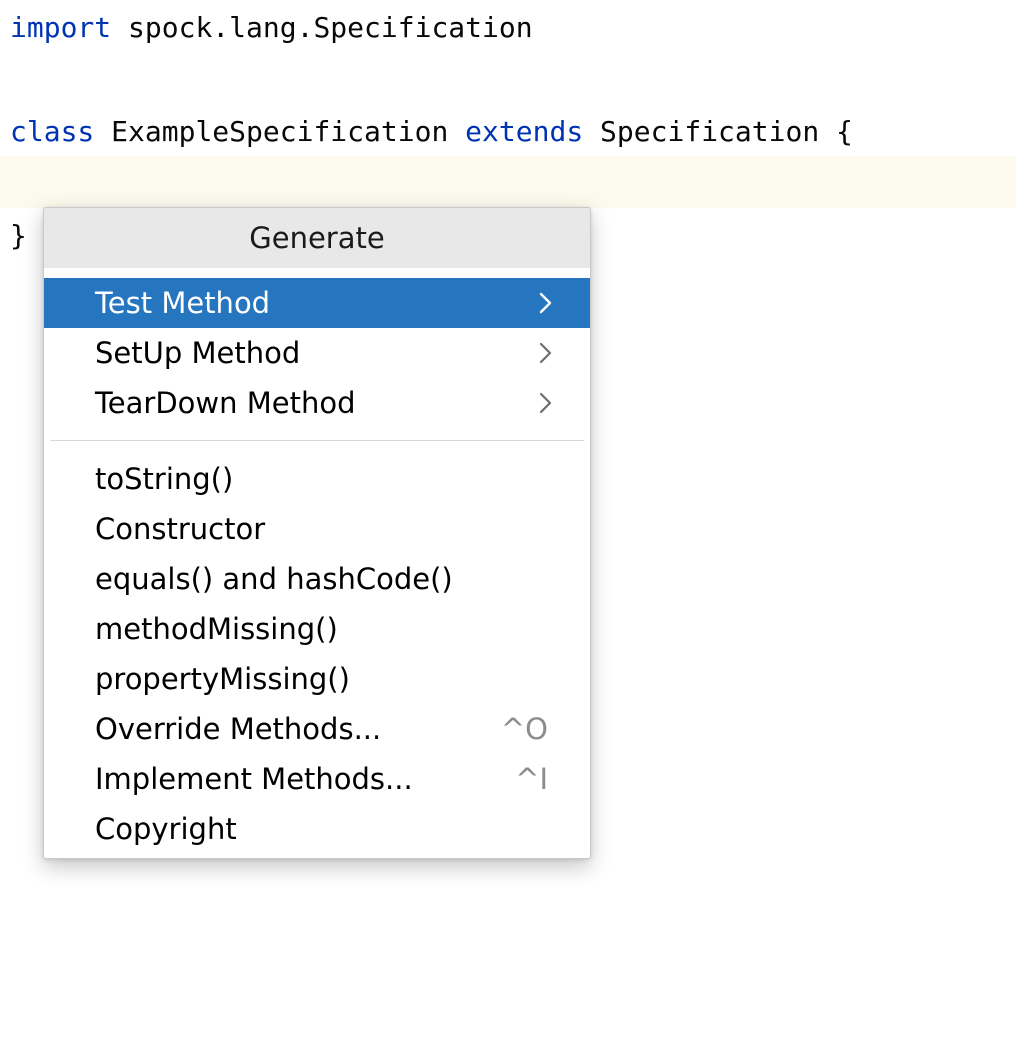 The image size is (1016, 1038). I want to click on popup-title: Generate, so click(317, 238).